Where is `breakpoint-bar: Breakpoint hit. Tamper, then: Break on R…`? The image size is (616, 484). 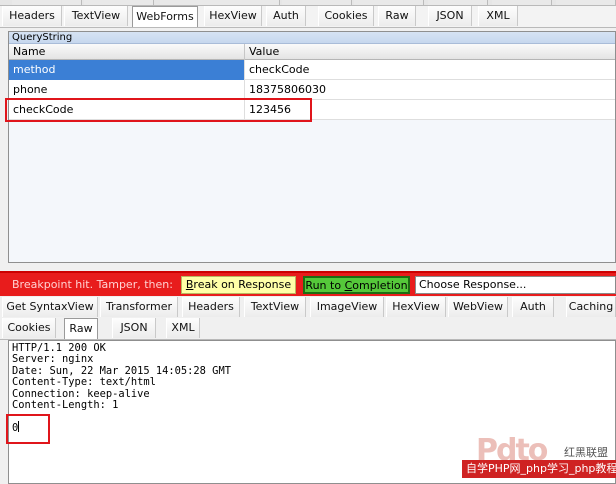
breakpoint-bar: Breakpoint hit. Tamper, then: Break on R… is located at coordinates (308, 283).